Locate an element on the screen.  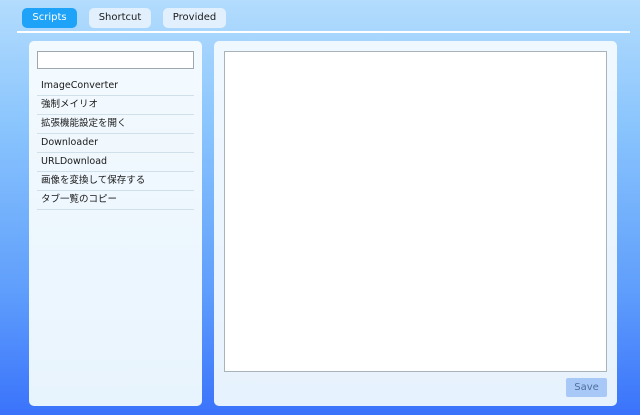
tab-divider is located at coordinates (323, 32).